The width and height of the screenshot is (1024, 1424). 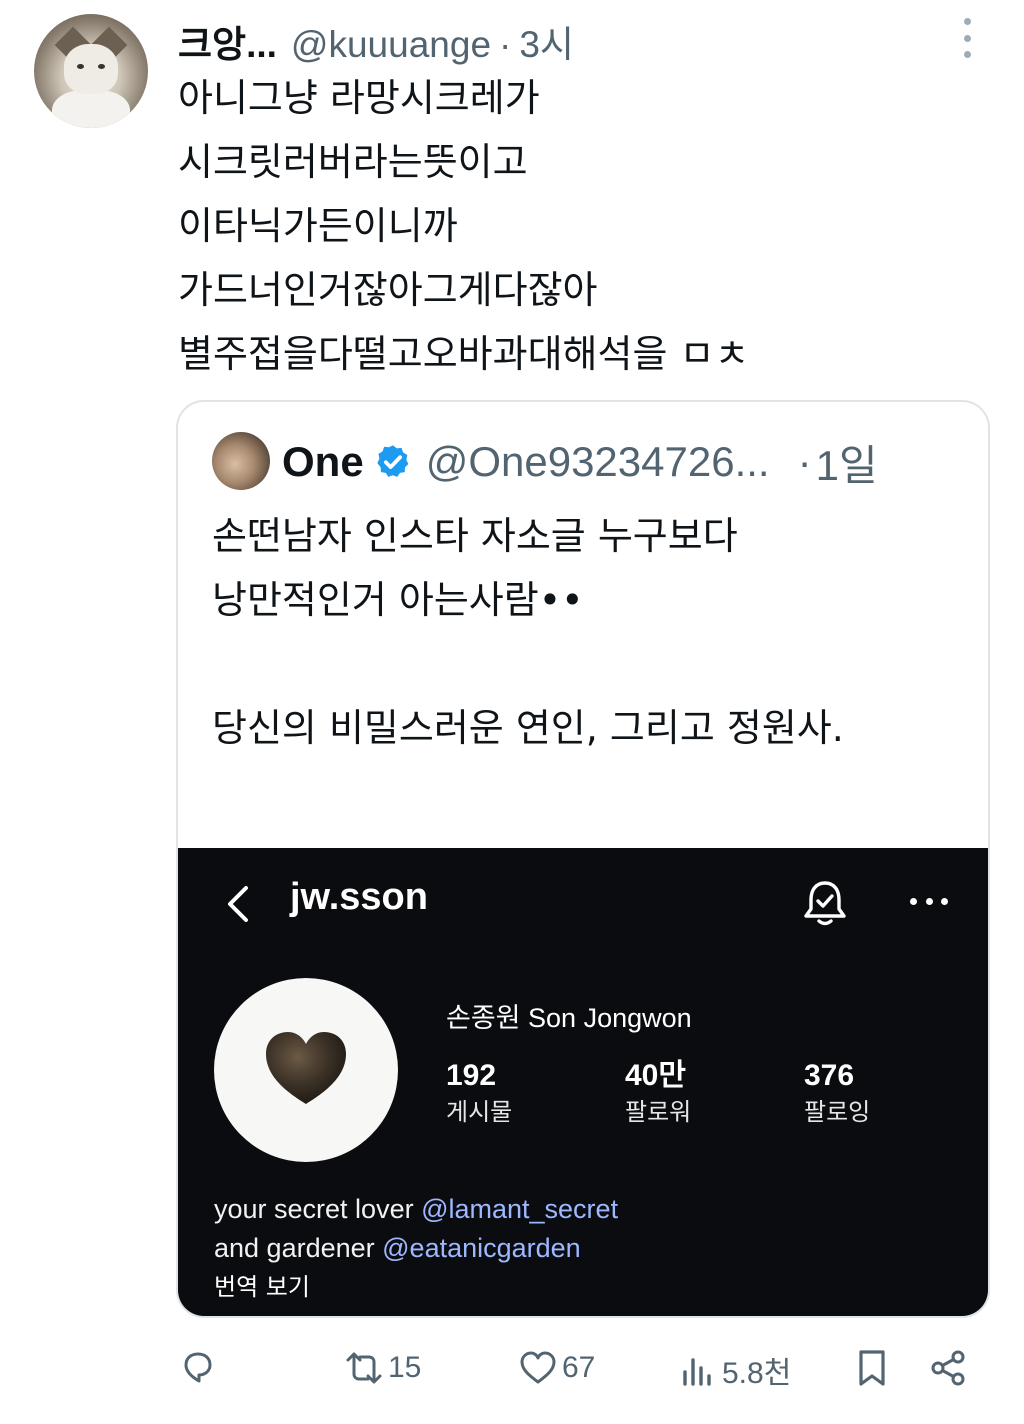 I want to click on notification-bell-icon, so click(x=825, y=903).